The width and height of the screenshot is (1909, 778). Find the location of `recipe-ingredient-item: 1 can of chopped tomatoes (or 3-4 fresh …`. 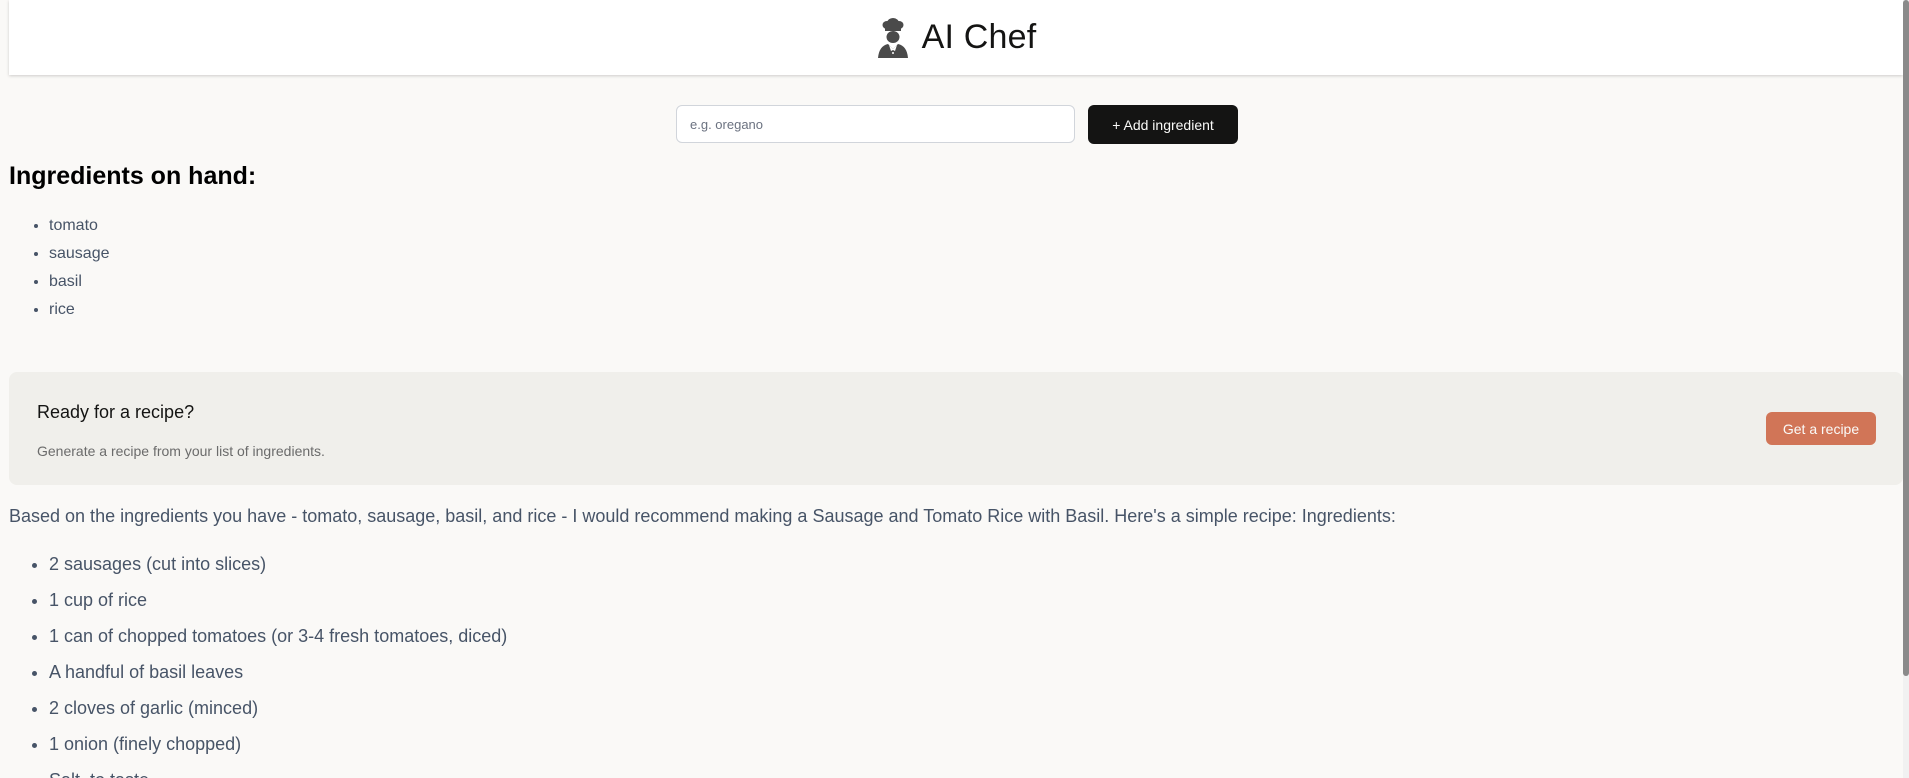

recipe-ingredient-item: 1 can of chopped tomatoes (or 3-4 fresh … is located at coordinates (278, 639).